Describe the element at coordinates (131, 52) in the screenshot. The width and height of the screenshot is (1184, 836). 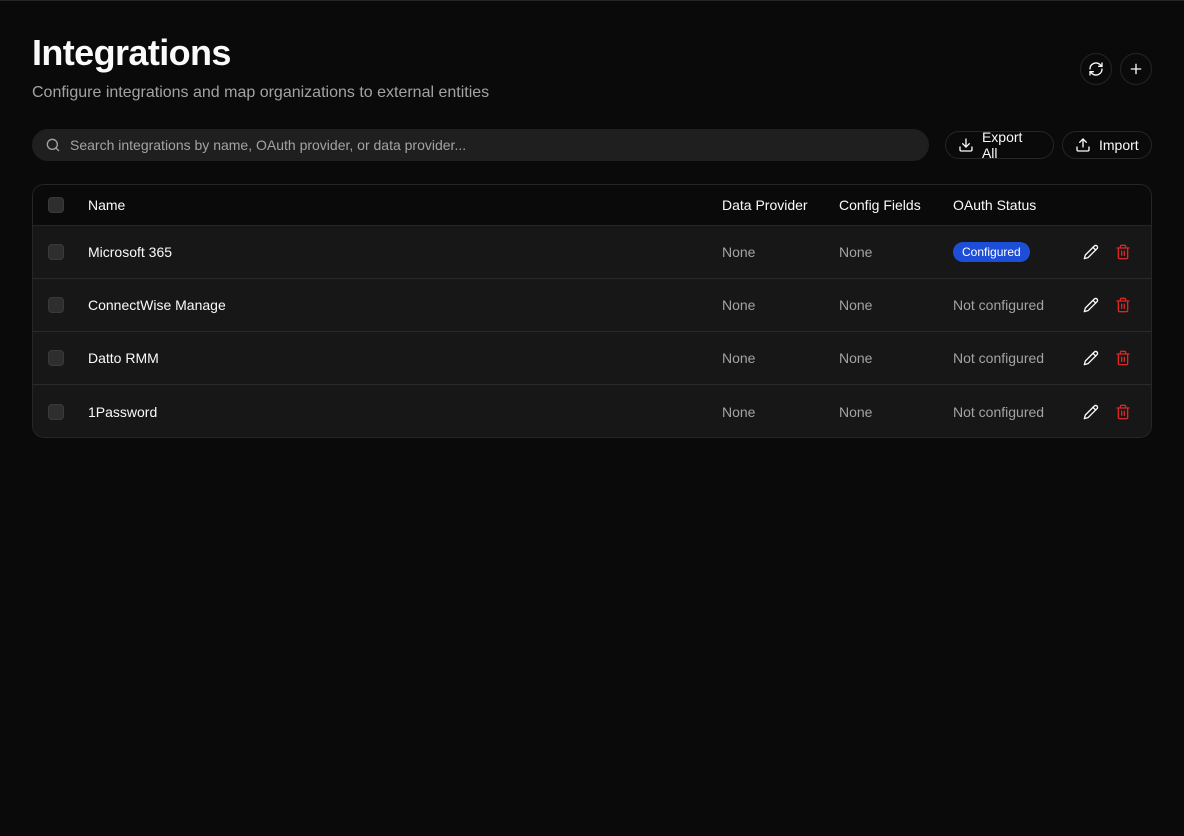
I see `page-title: Integrations` at that location.